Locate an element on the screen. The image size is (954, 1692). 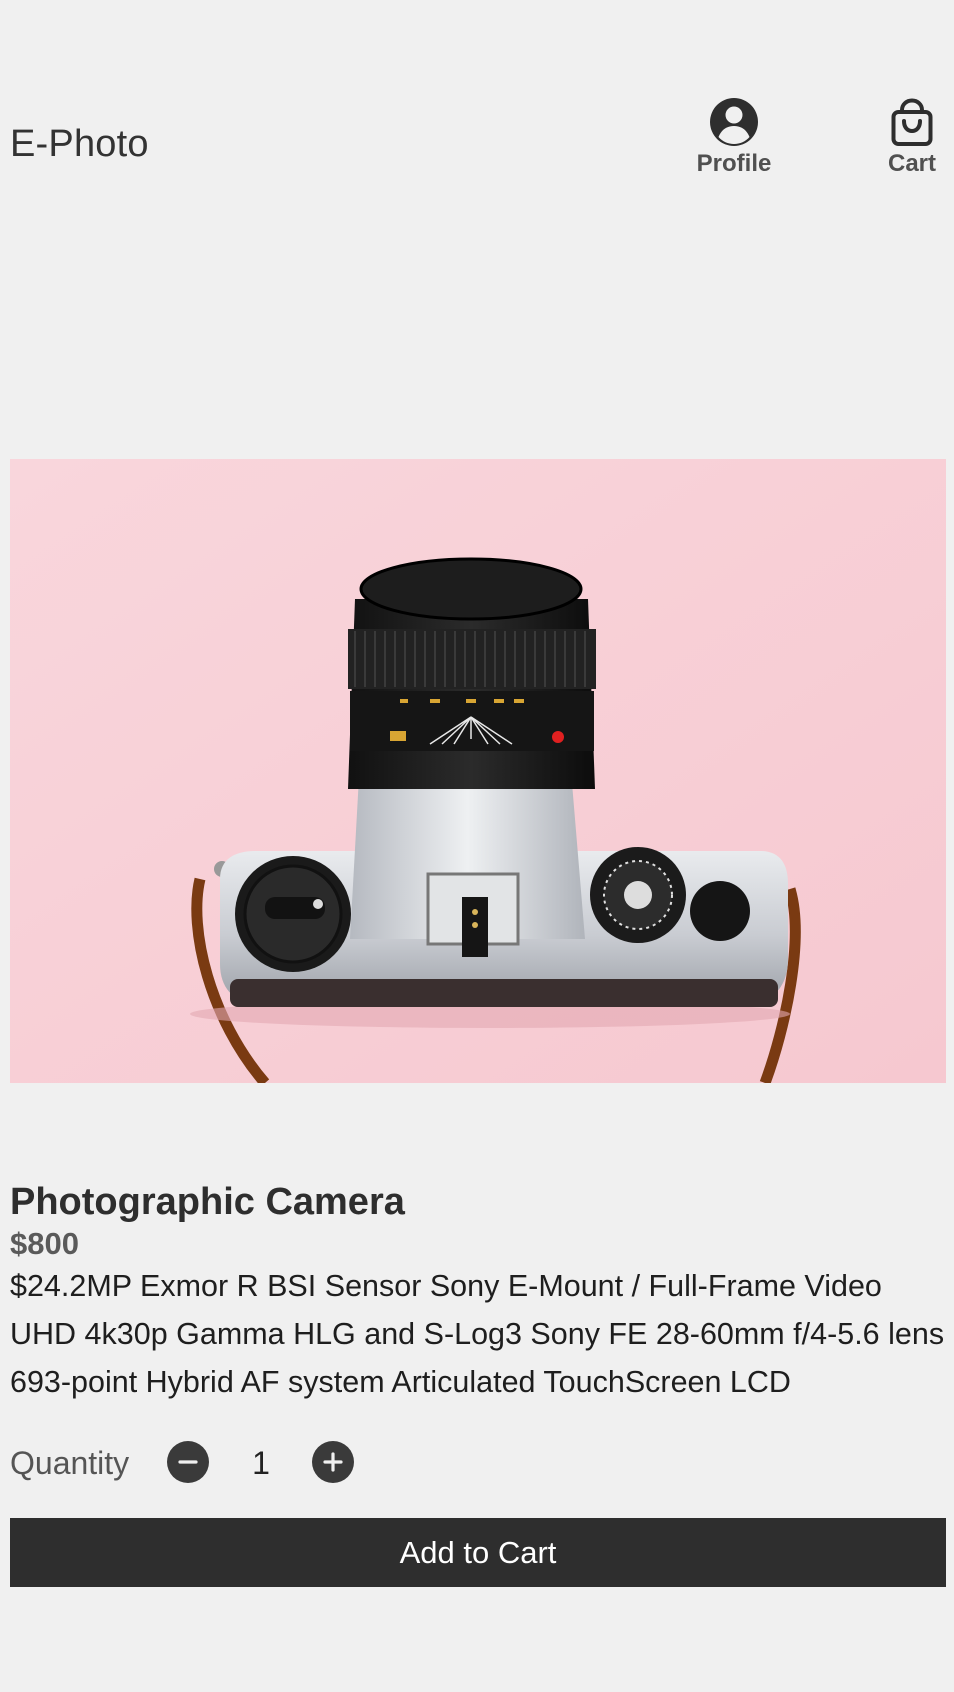
plus-icon is located at coordinates (333, 1462).